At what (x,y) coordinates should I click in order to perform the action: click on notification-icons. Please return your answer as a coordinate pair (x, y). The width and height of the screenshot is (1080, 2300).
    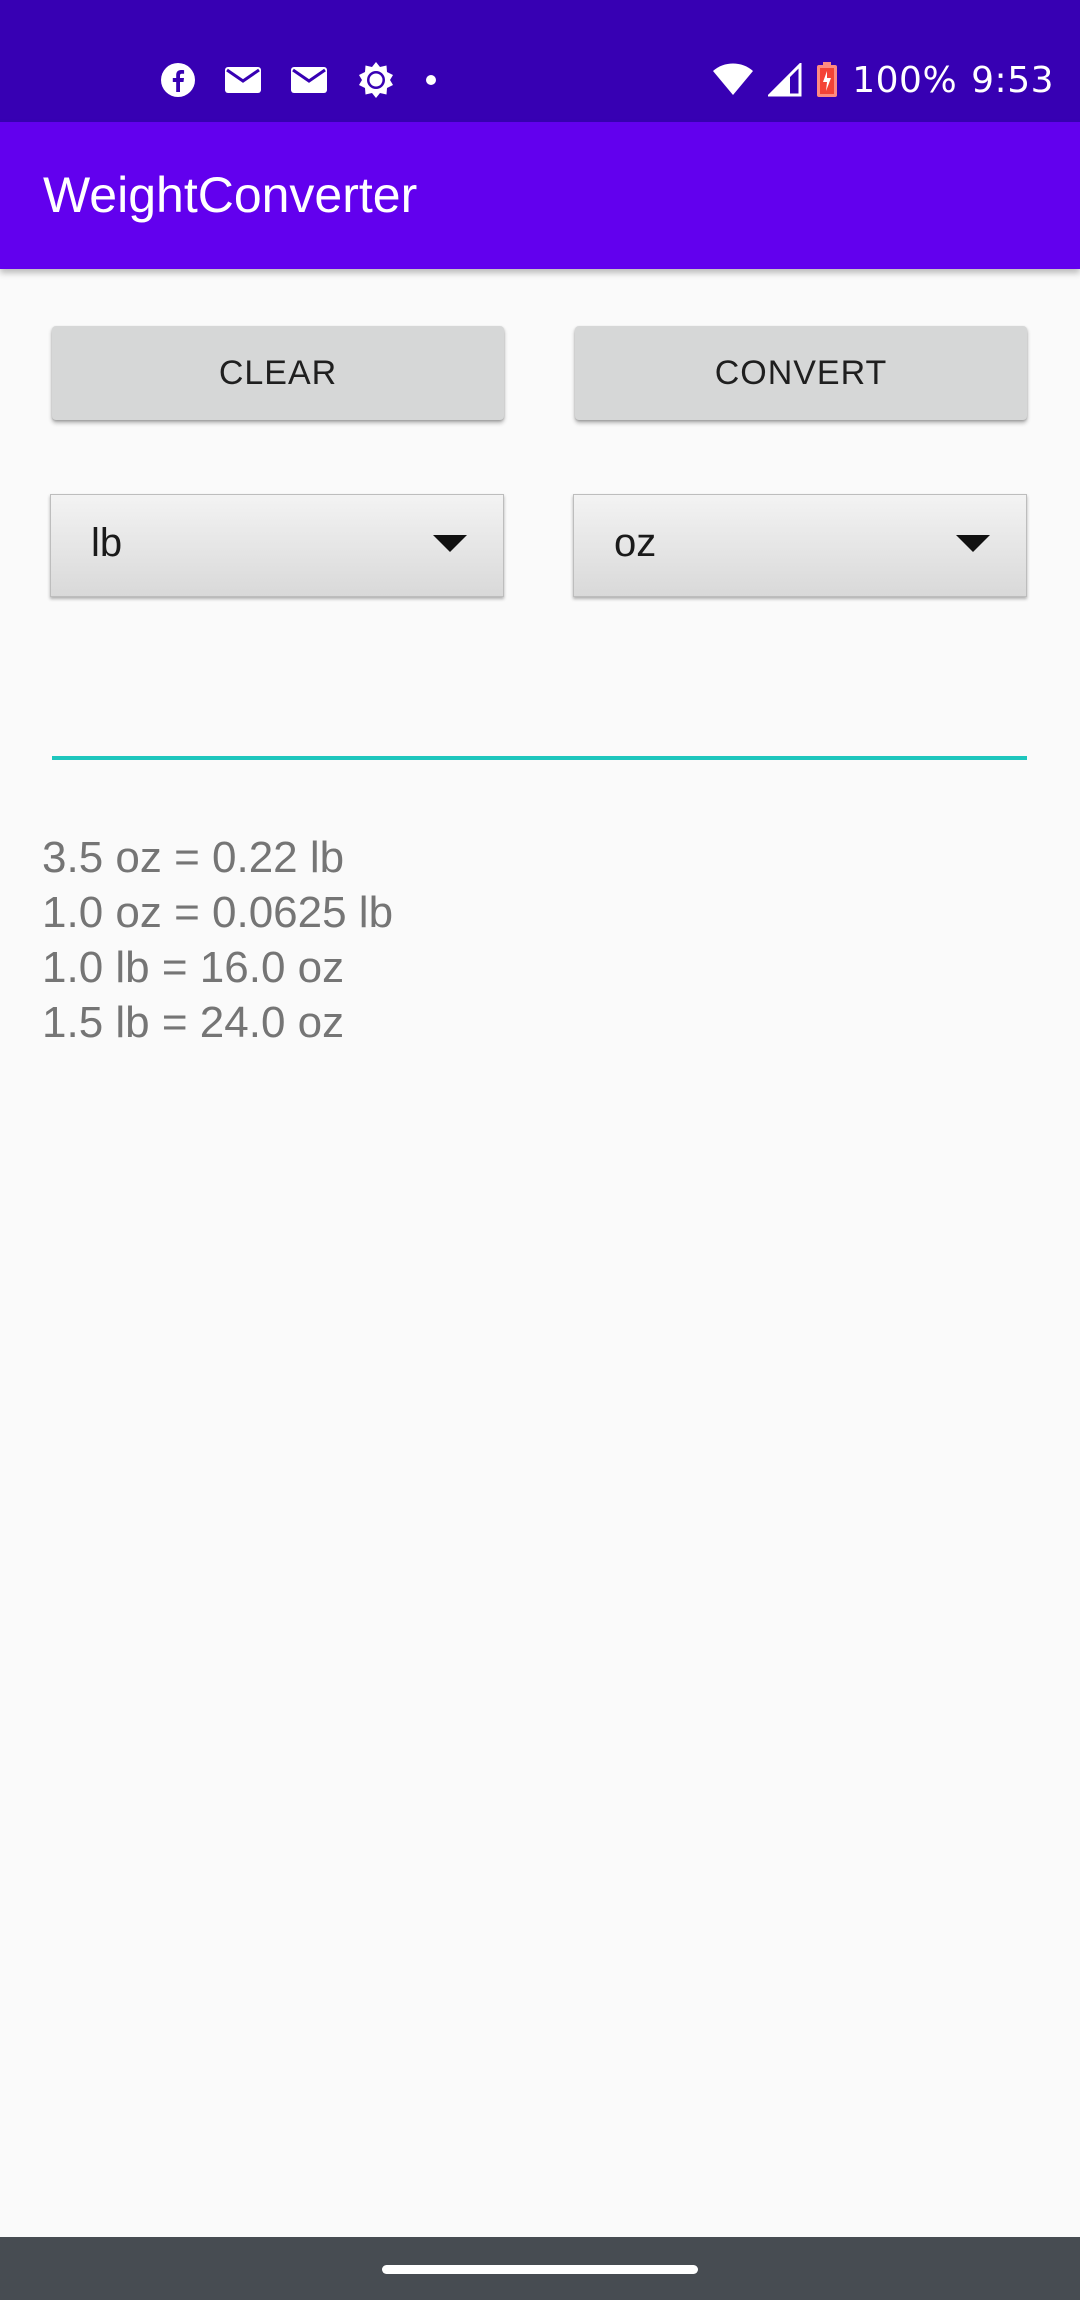
    Looking at the image, I should click on (299, 80).